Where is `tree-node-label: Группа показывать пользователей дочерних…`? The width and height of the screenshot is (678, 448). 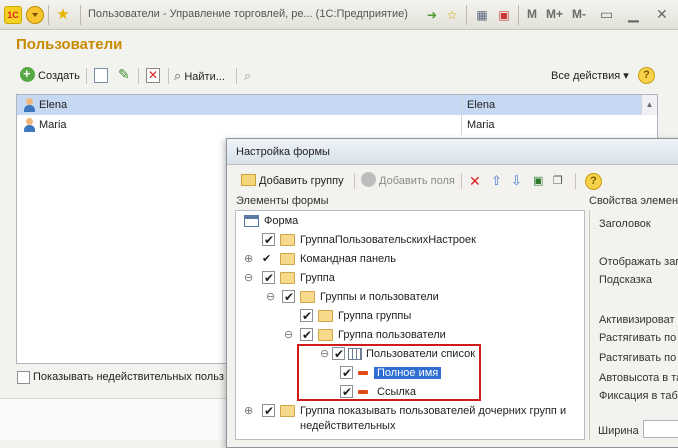 tree-node-label: Группа показывать пользователей дочерних… is located at coordinates (433, 411).